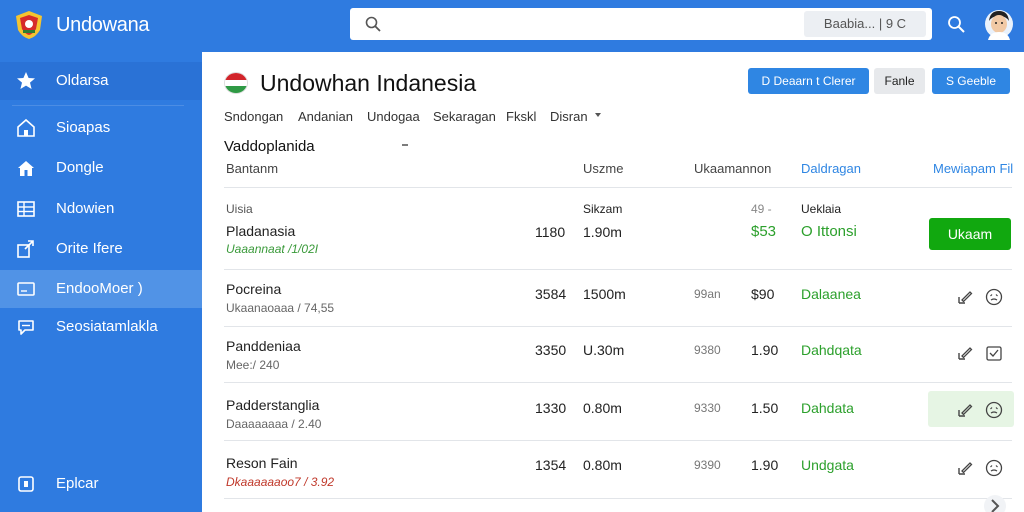 The image size is (1024, 512). I want to click on share-icon, so click(25, 249).